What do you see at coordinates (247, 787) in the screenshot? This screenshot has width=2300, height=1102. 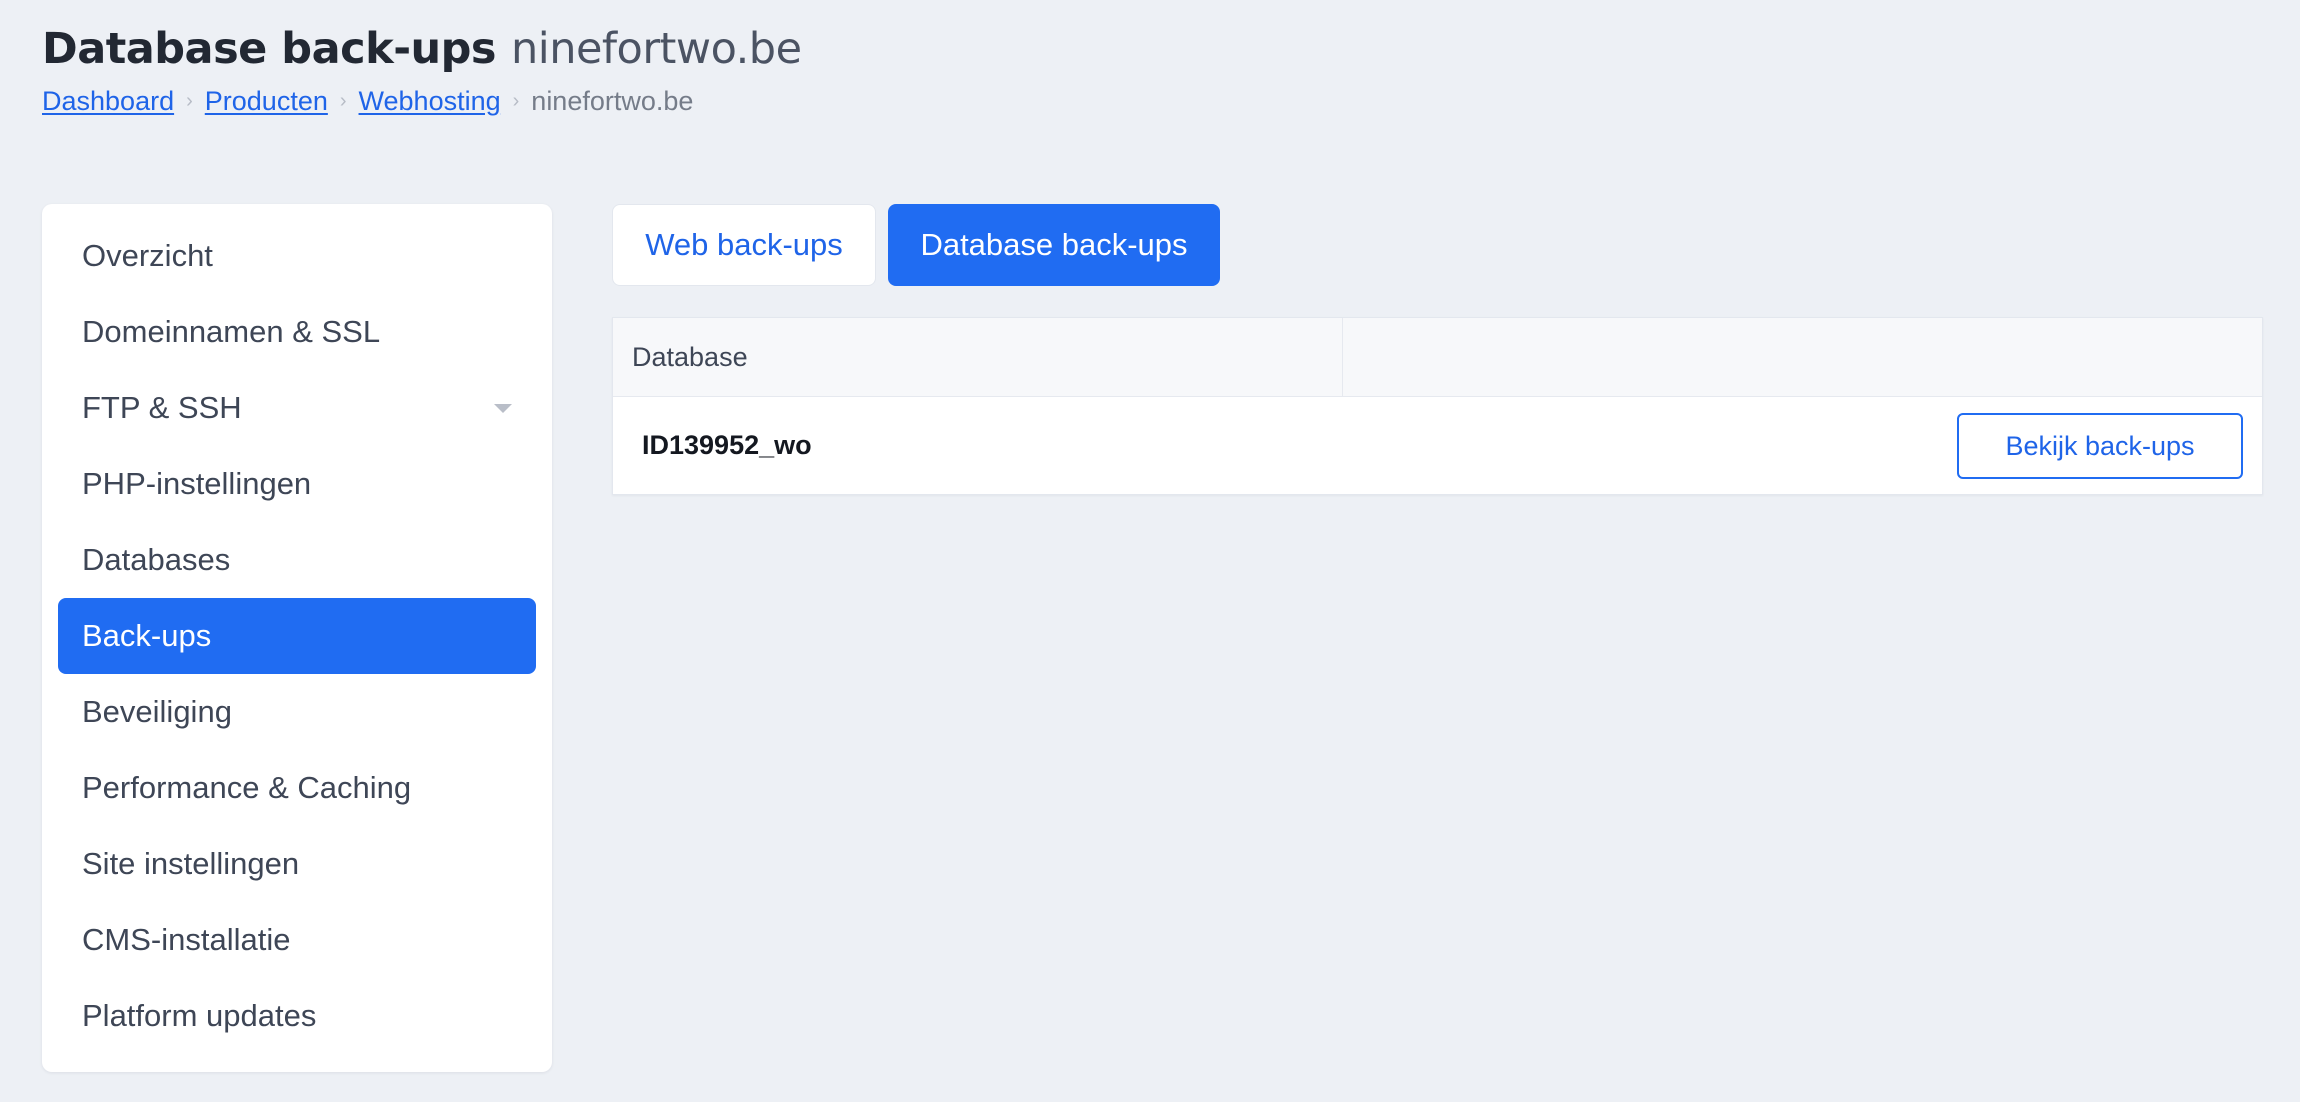 I see `sidebar-item-label: Performance & Caching` at bounding box center [247, 787].